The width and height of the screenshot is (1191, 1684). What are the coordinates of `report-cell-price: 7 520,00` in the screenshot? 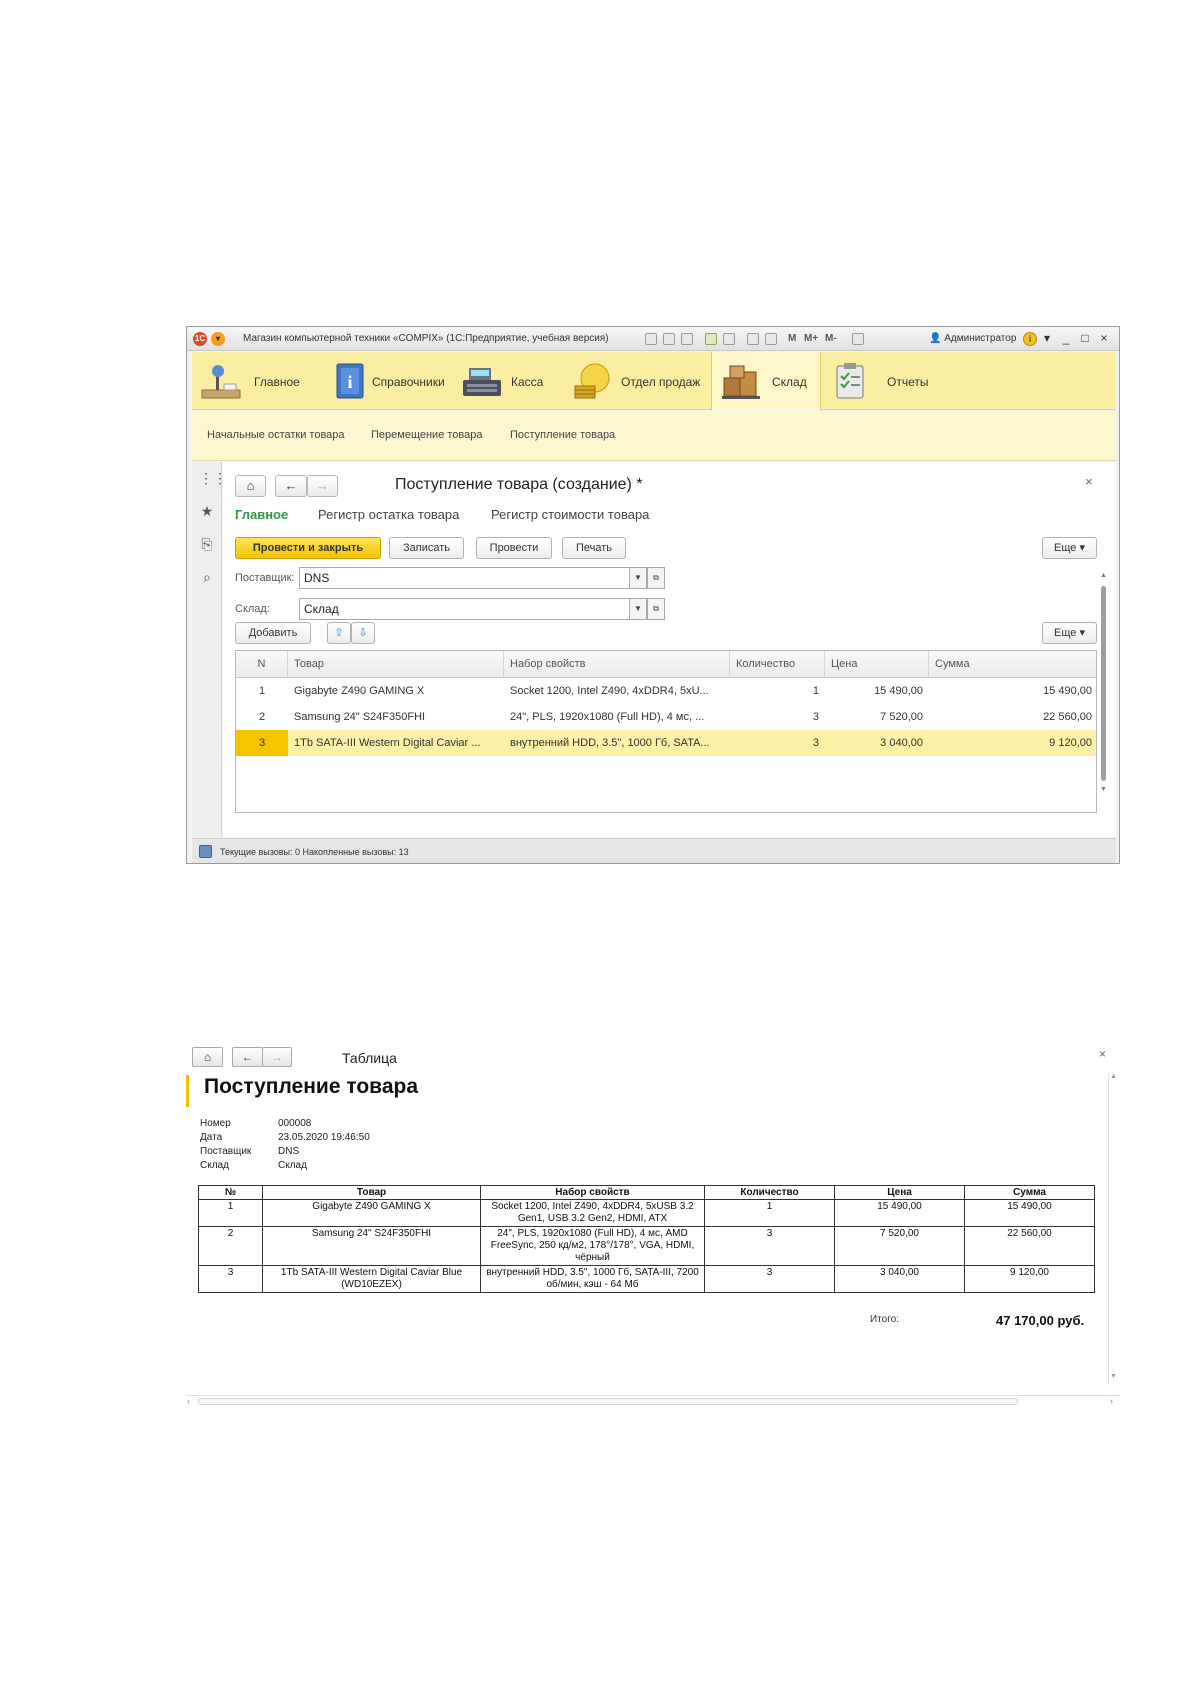 It's located at (899, 1246).